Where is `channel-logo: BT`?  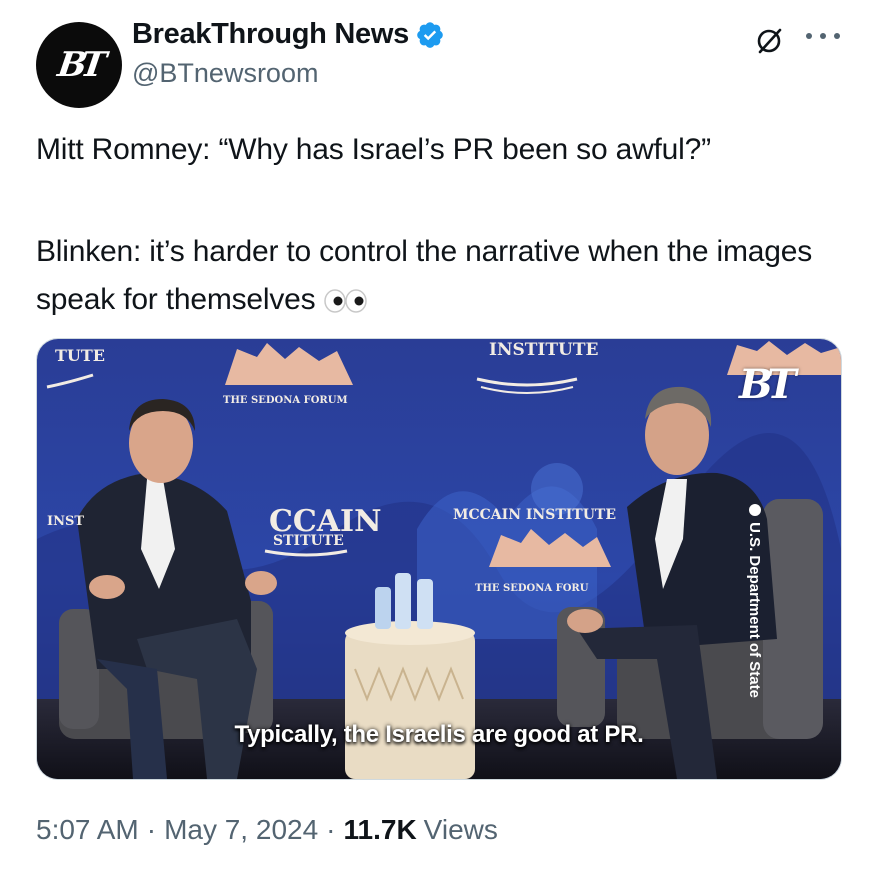 channel-logo: BT is located at coordinates (768, 384).